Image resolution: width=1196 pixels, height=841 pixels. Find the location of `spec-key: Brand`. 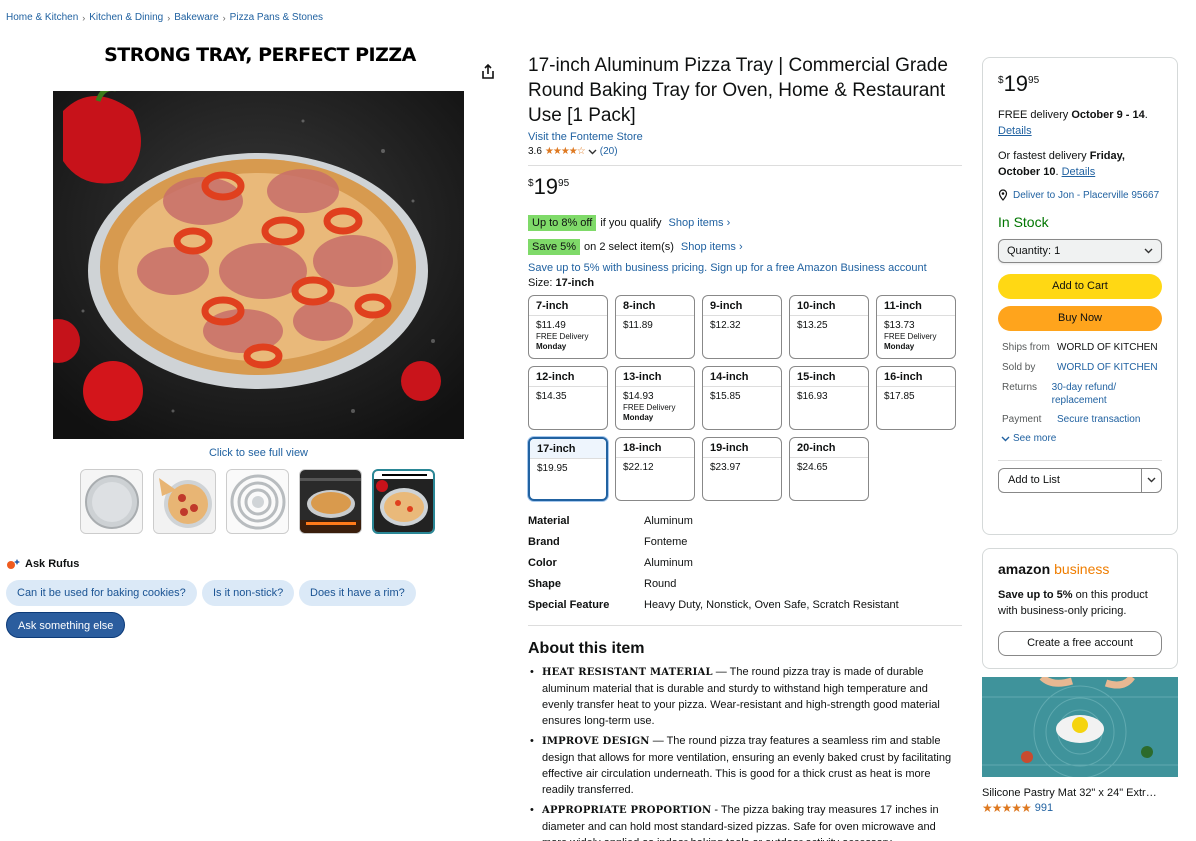

spec-key: Brand is located at coordinates (544, 542).